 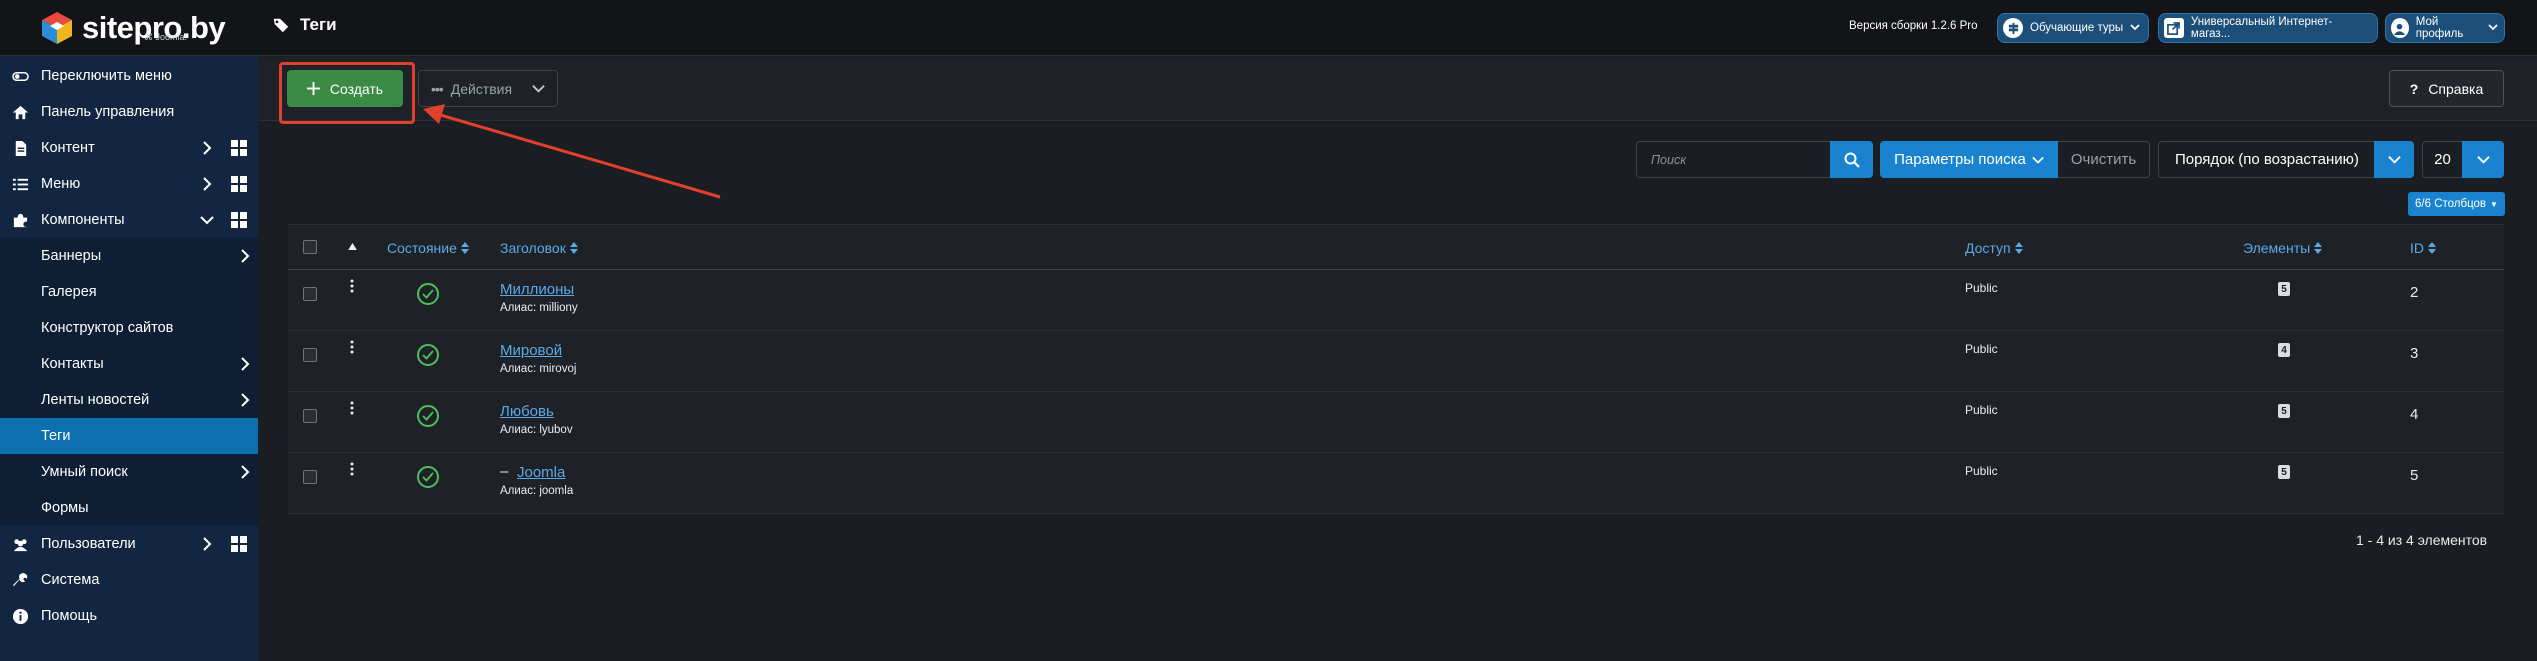 What do you see at coordinates (129, 220) in the screenshot?
I see `sidebar-item-components: Компоненты` at bounding box center [129, 220].